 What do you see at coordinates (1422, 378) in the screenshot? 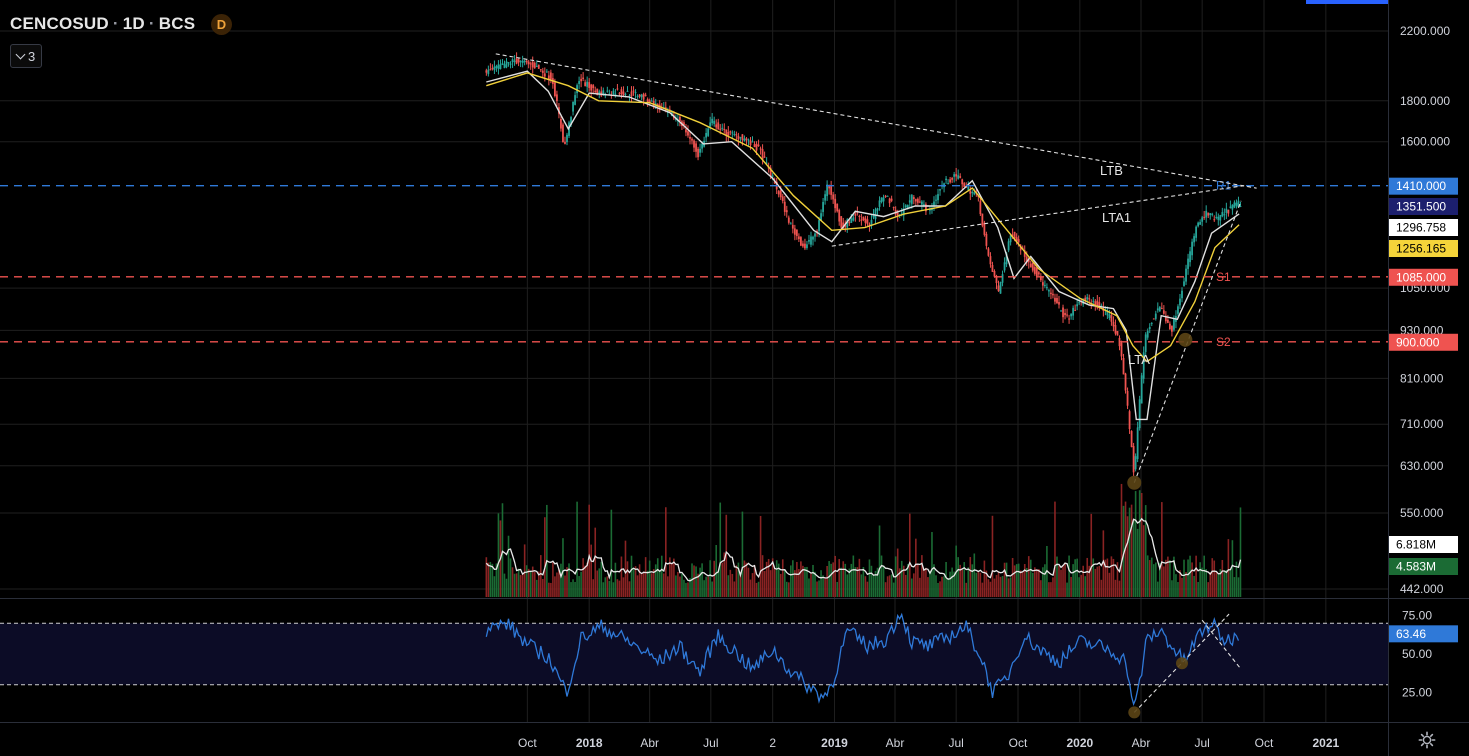
I see `price-axis-tick: 810.000` at bounding box center [1422, 378].